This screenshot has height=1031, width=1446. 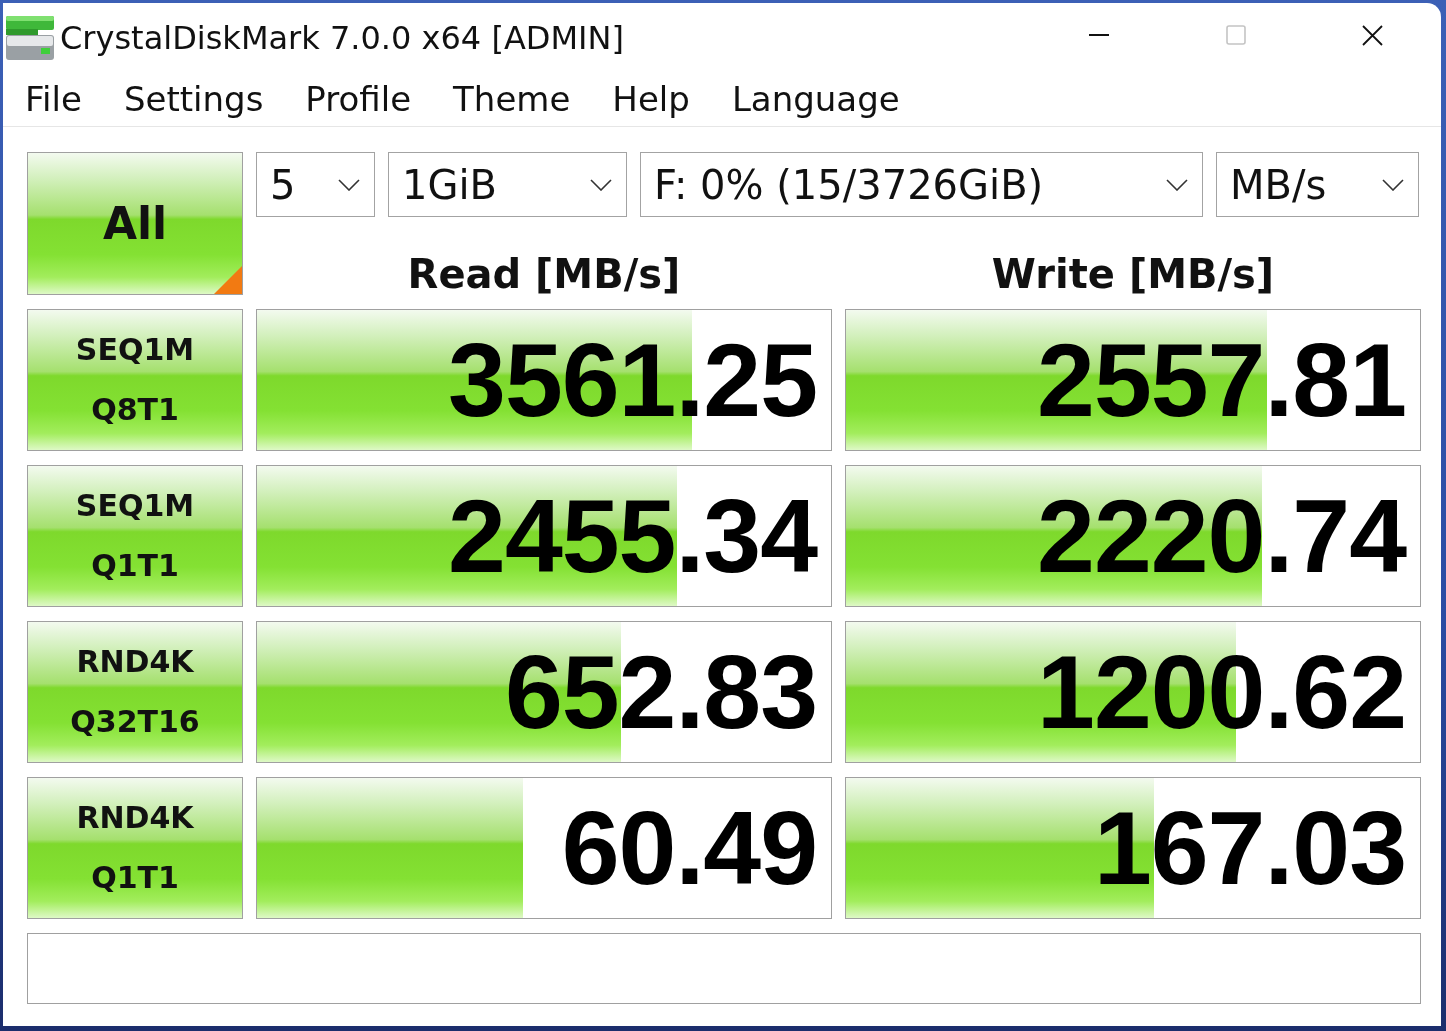 What do you see at coordinates (1222, 692) in the screenshot?
I see `score-value: 1200.62` at bounding box center [1222, 692].